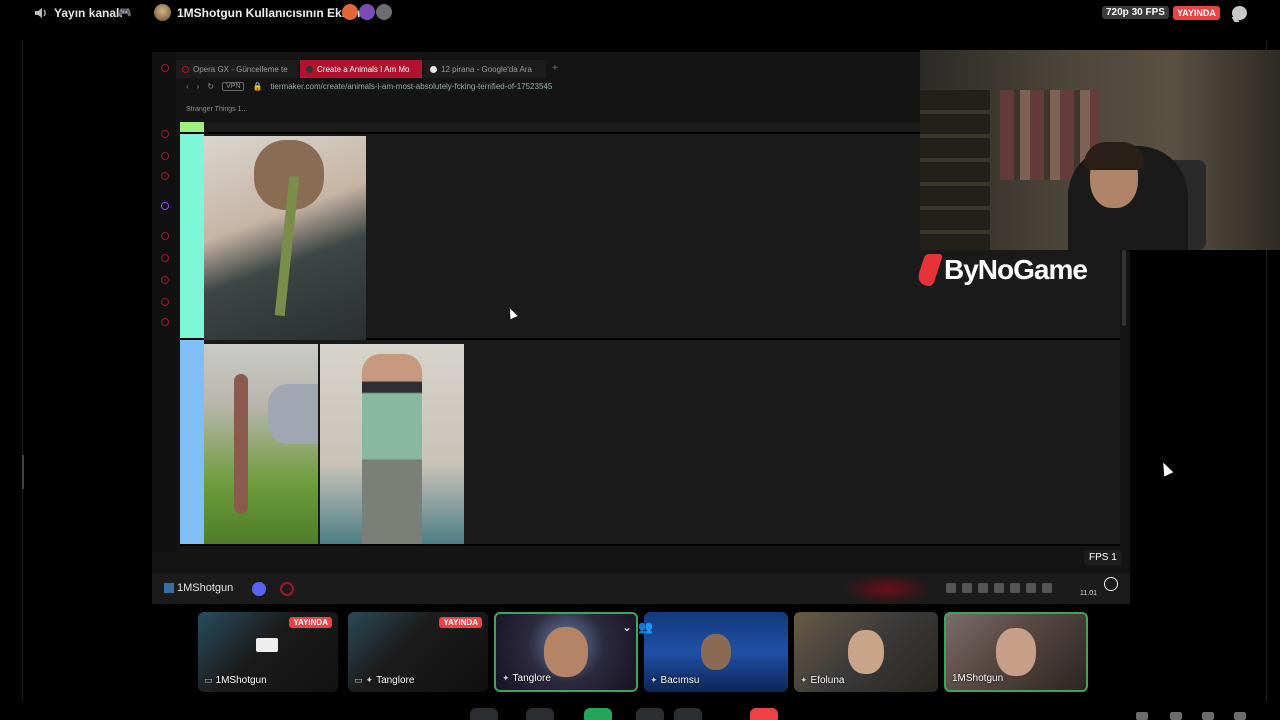  Describe the element at coordinates (392, 449) in the screenshot. I see `person-shape` at that location.